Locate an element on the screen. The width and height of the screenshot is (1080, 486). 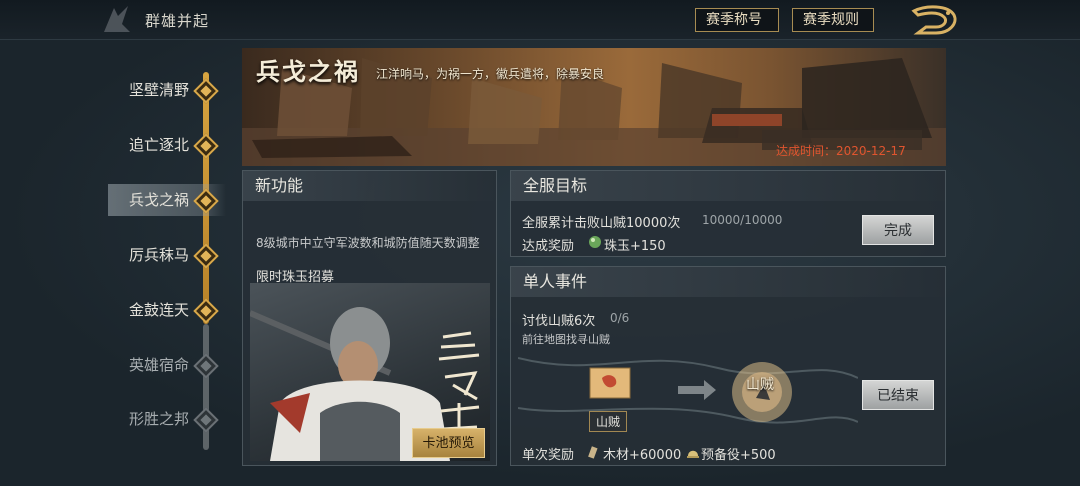
server-goal-reward: 珠玉+150 is located at coordinates (635, 246).